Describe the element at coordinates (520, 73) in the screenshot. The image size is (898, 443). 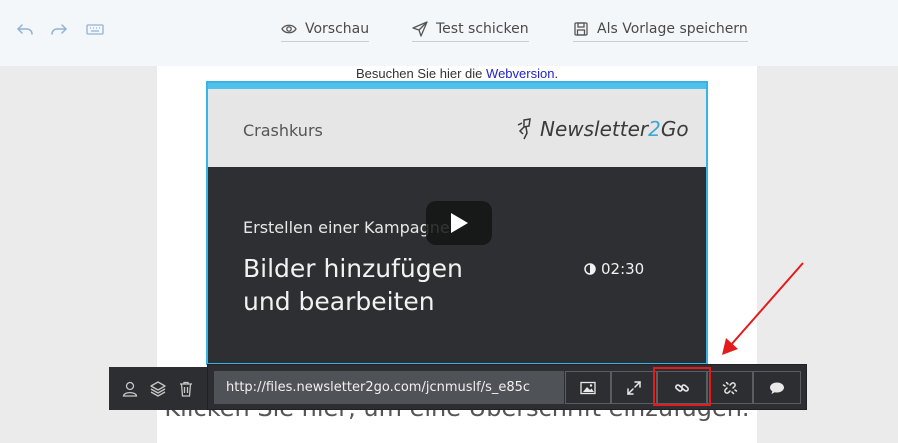
I see `webversion-link: Webversion` at that location.